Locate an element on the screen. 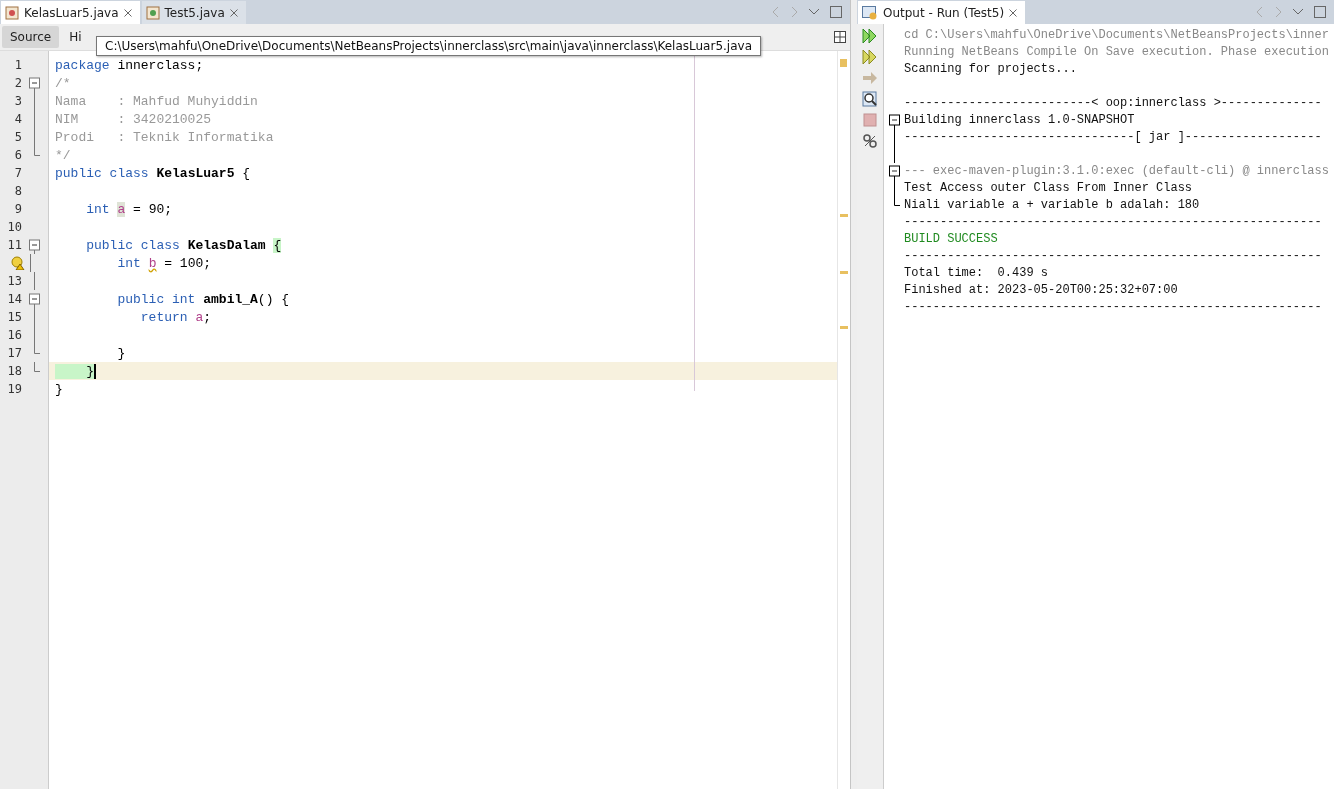  output-window-icon is located at coordinates (870, 12).